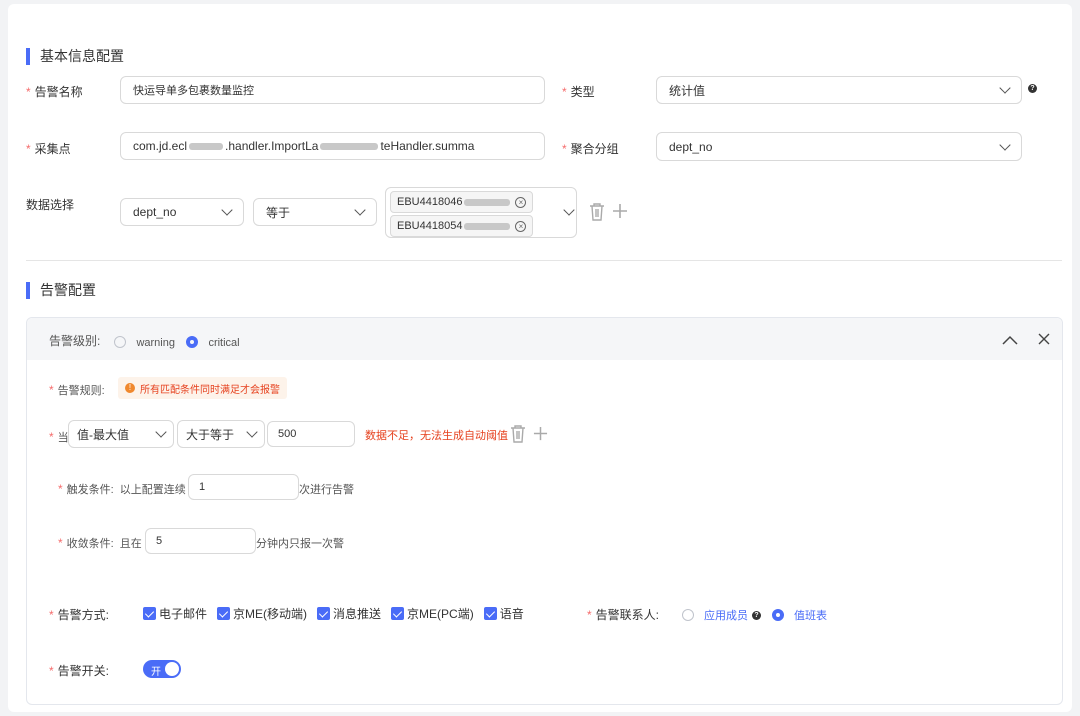  Describe the element at coordinates (59, 437) in the screenshot. I see `when-label: * 当` at that location.